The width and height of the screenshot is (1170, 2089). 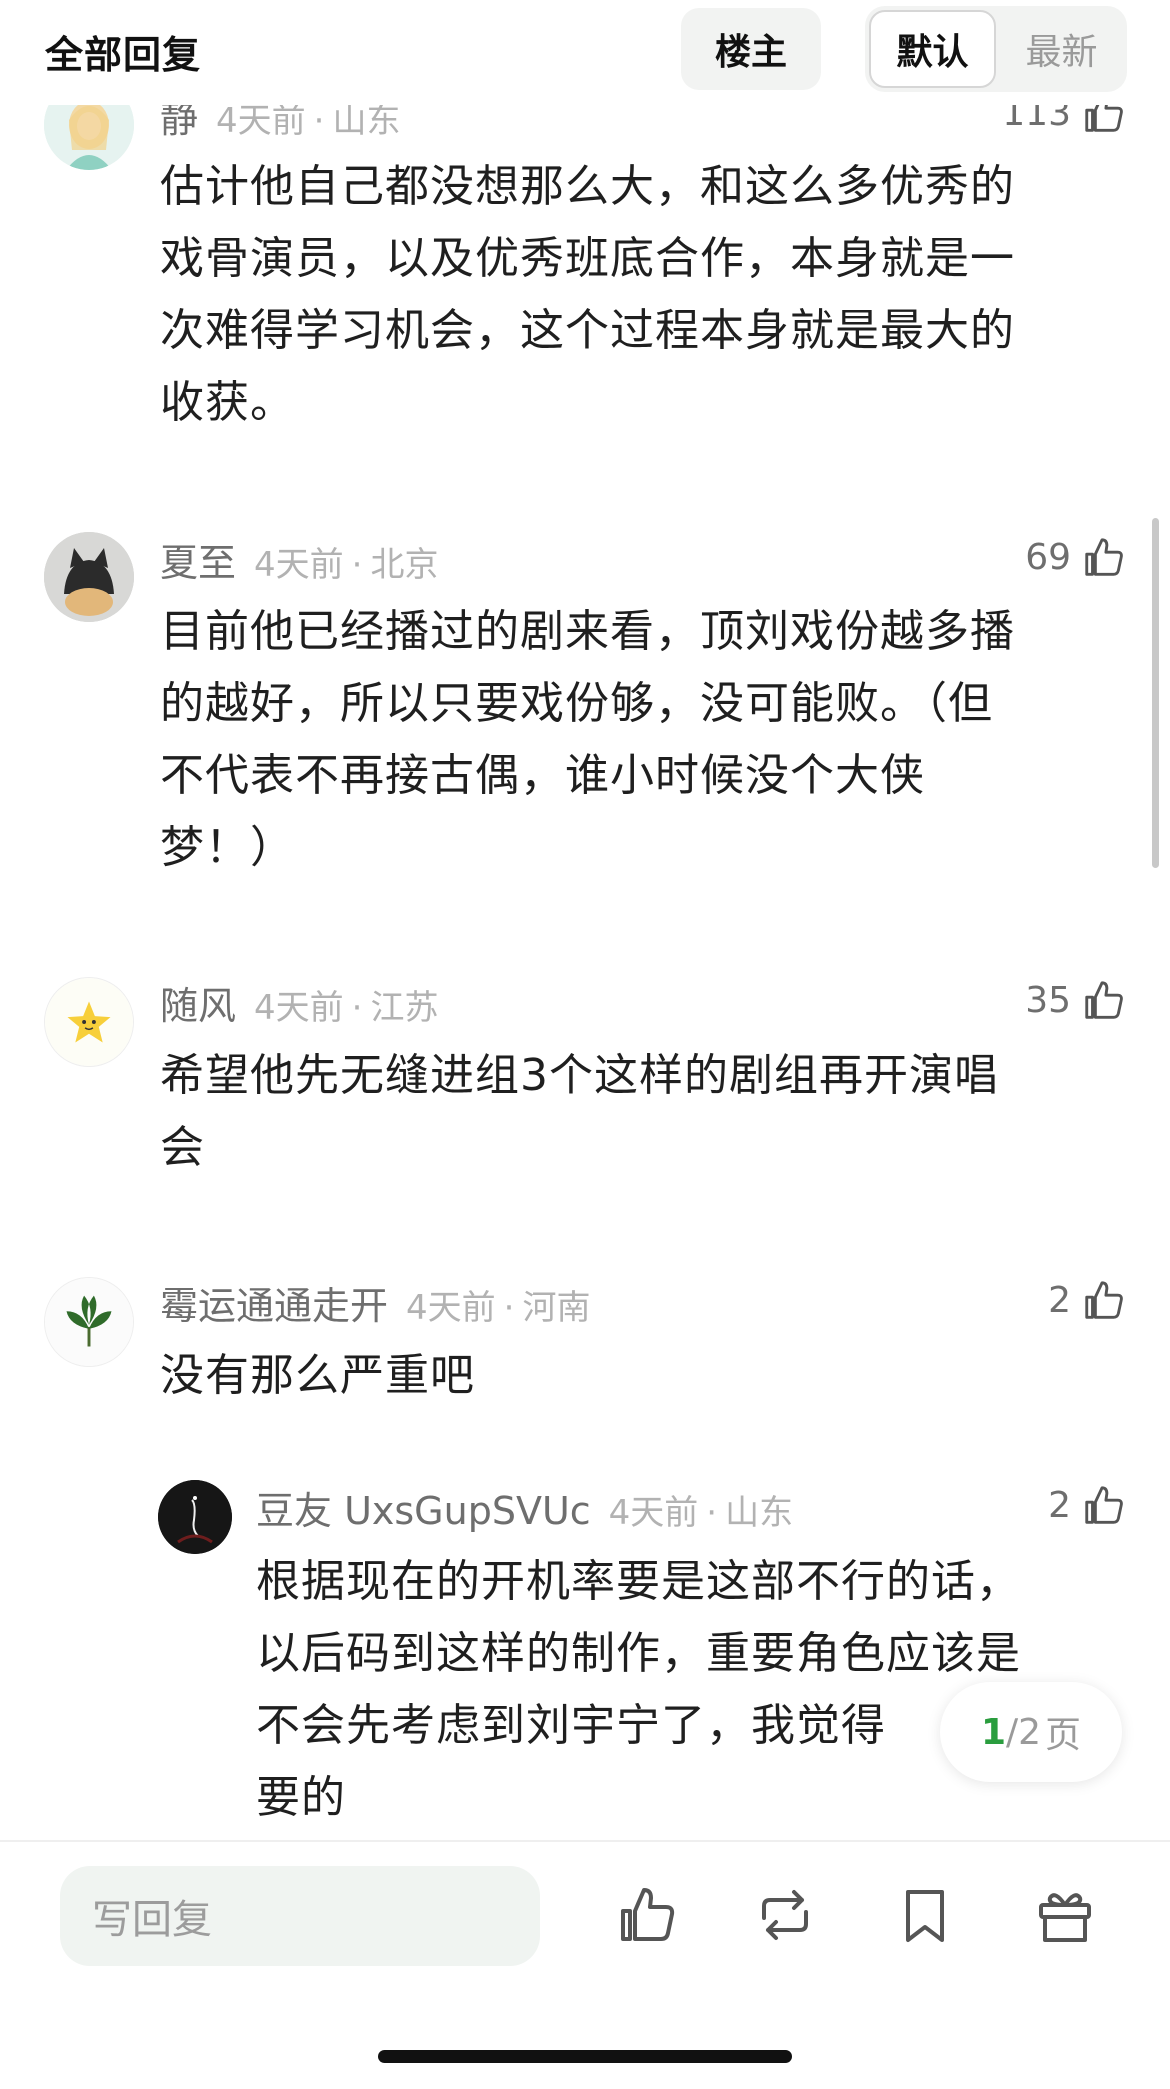 I want to click on reply-meta: 豆友 UxsGupSVUc 4天前 · 山东, so click(x=524, y=1506).